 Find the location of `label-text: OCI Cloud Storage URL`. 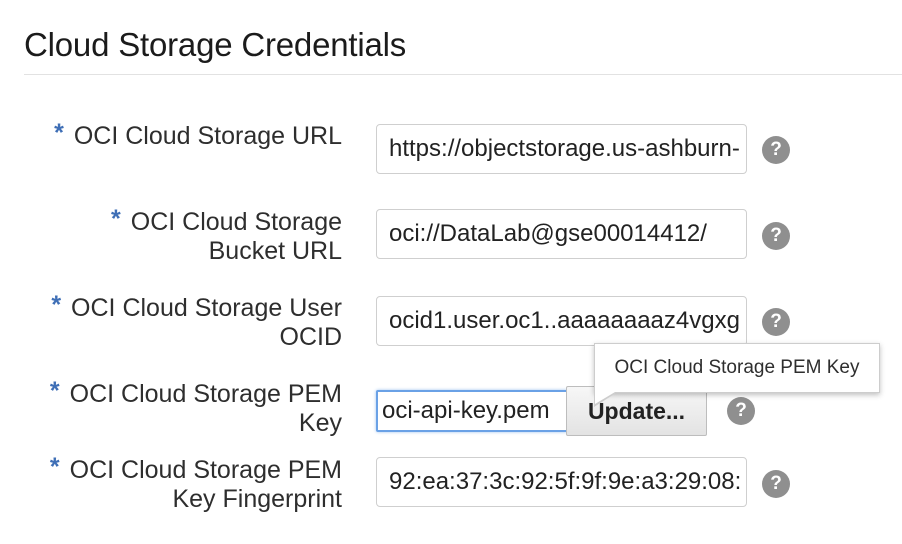

label-text: OCI Cloud Storage URL is located at coordinates (207, 136).